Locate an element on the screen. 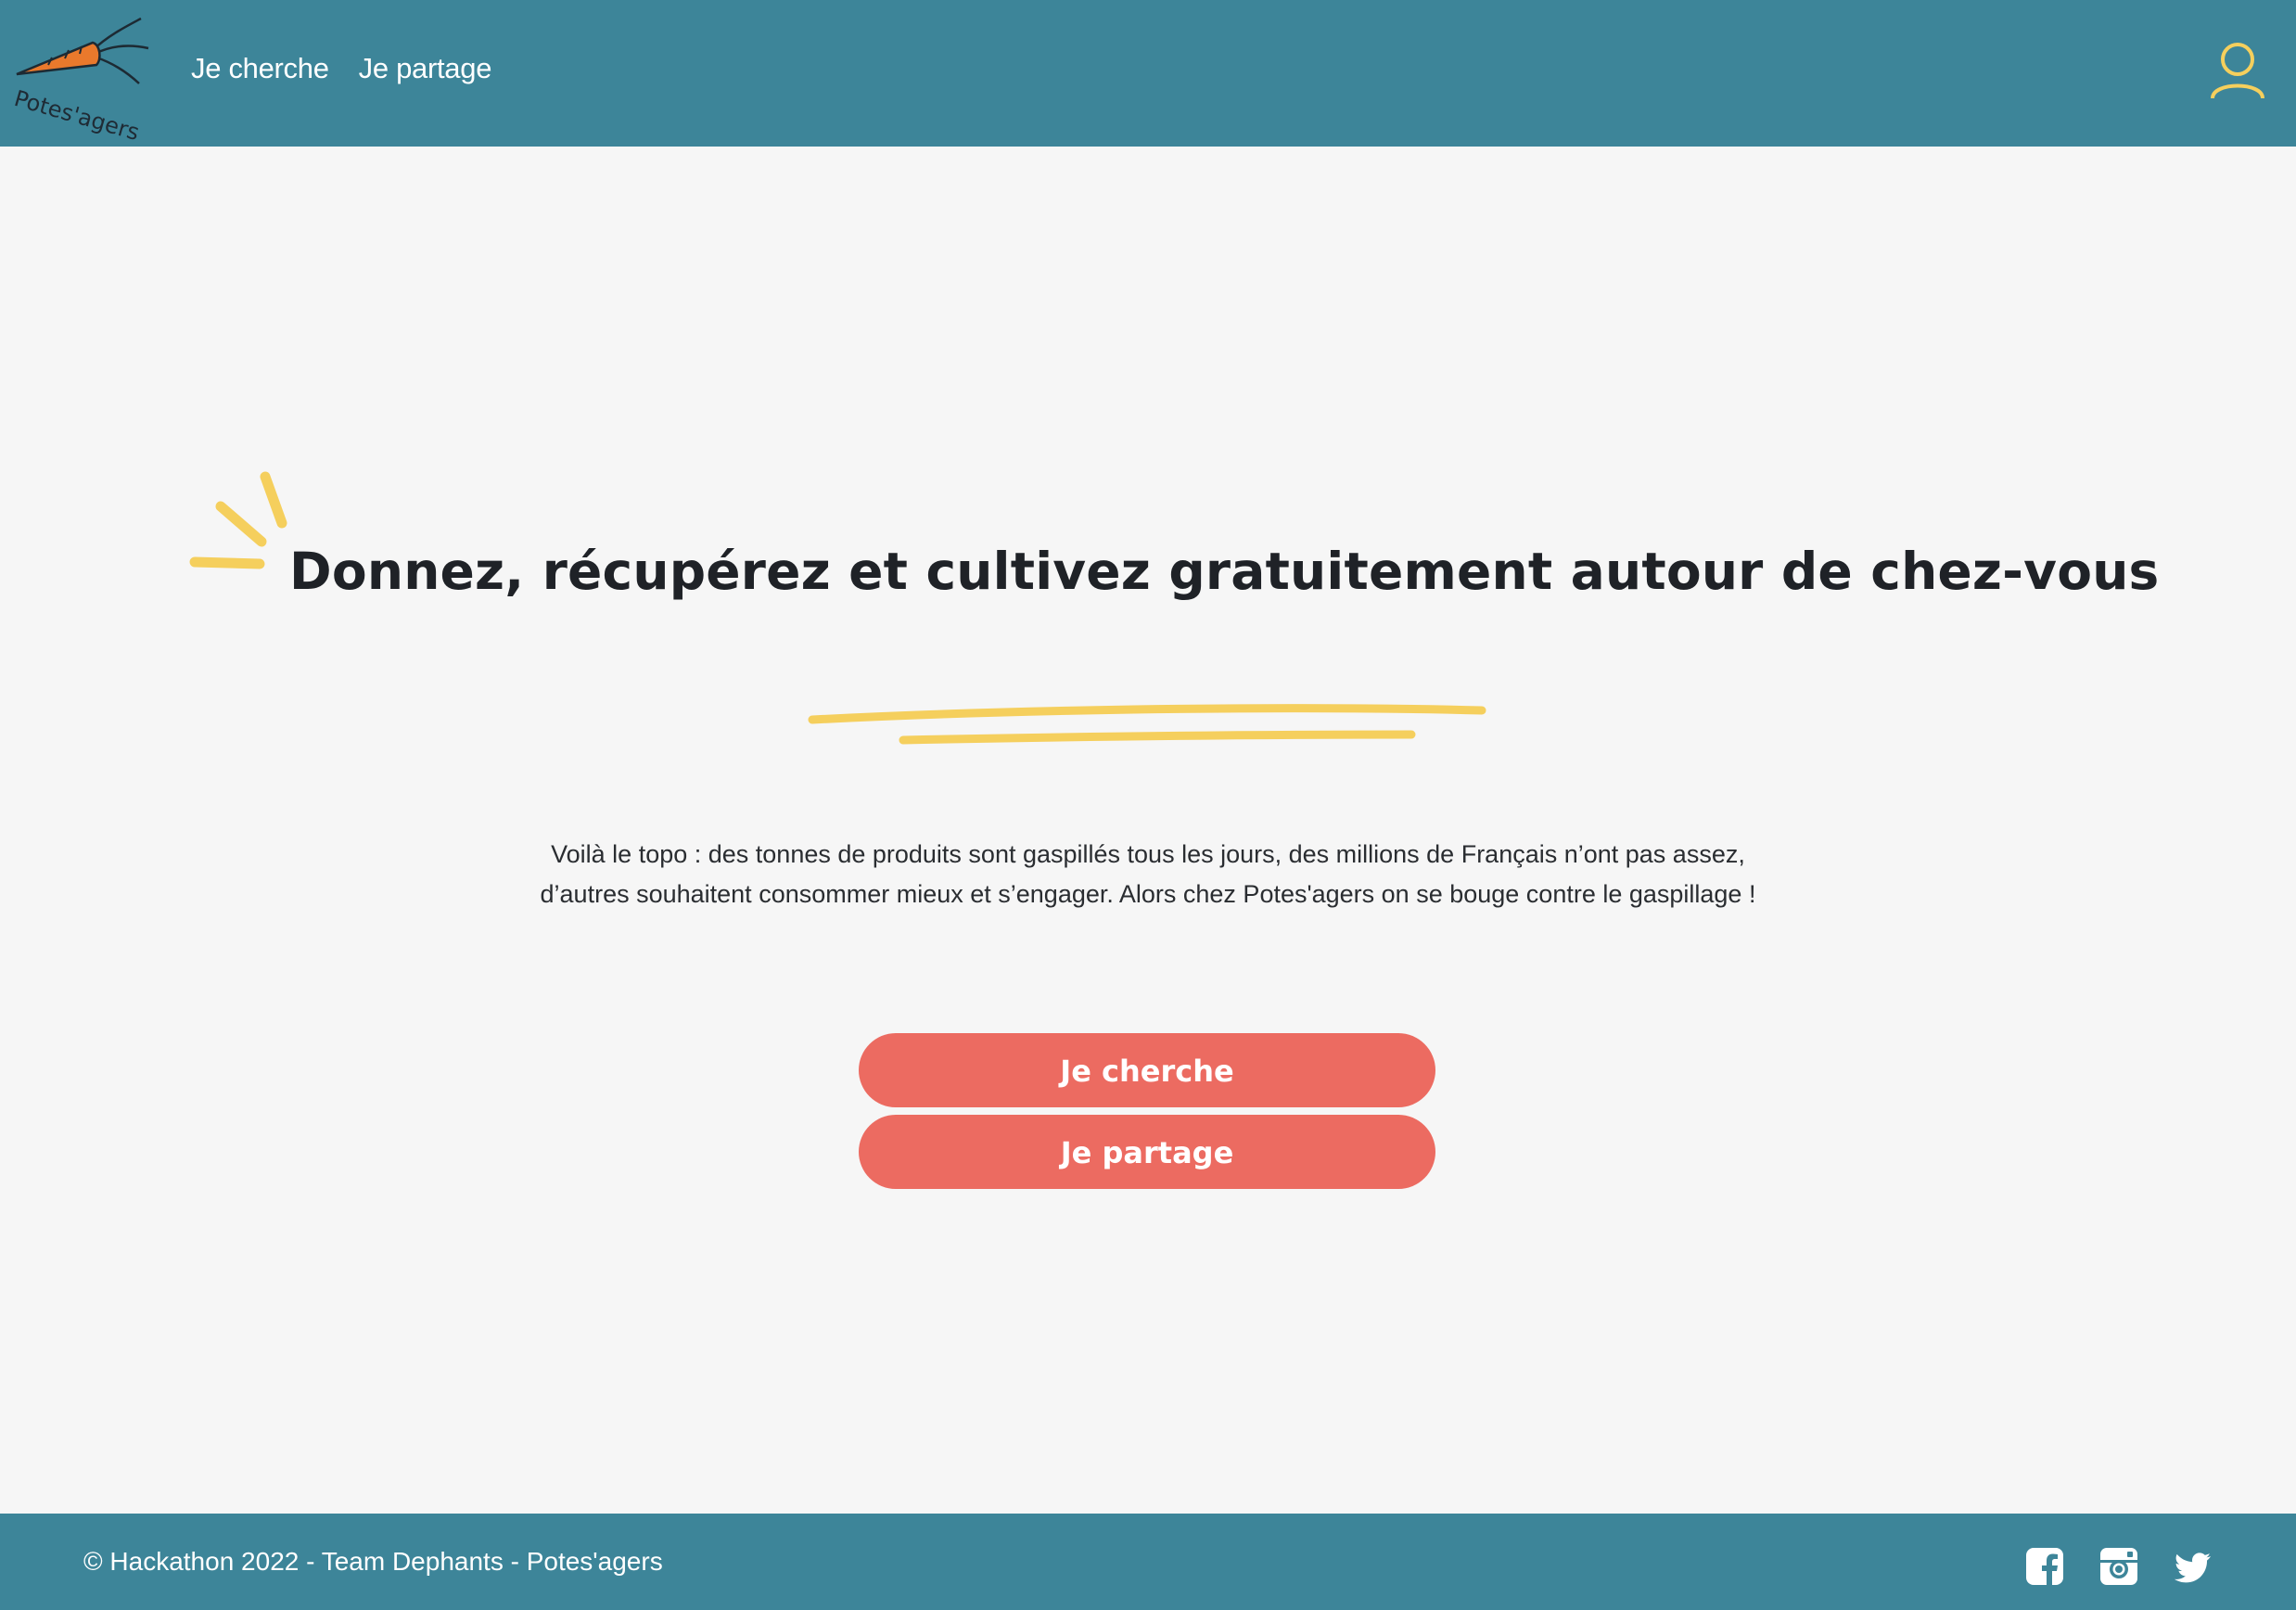  logo: Potes'agers is located at coordinates (80, 81).